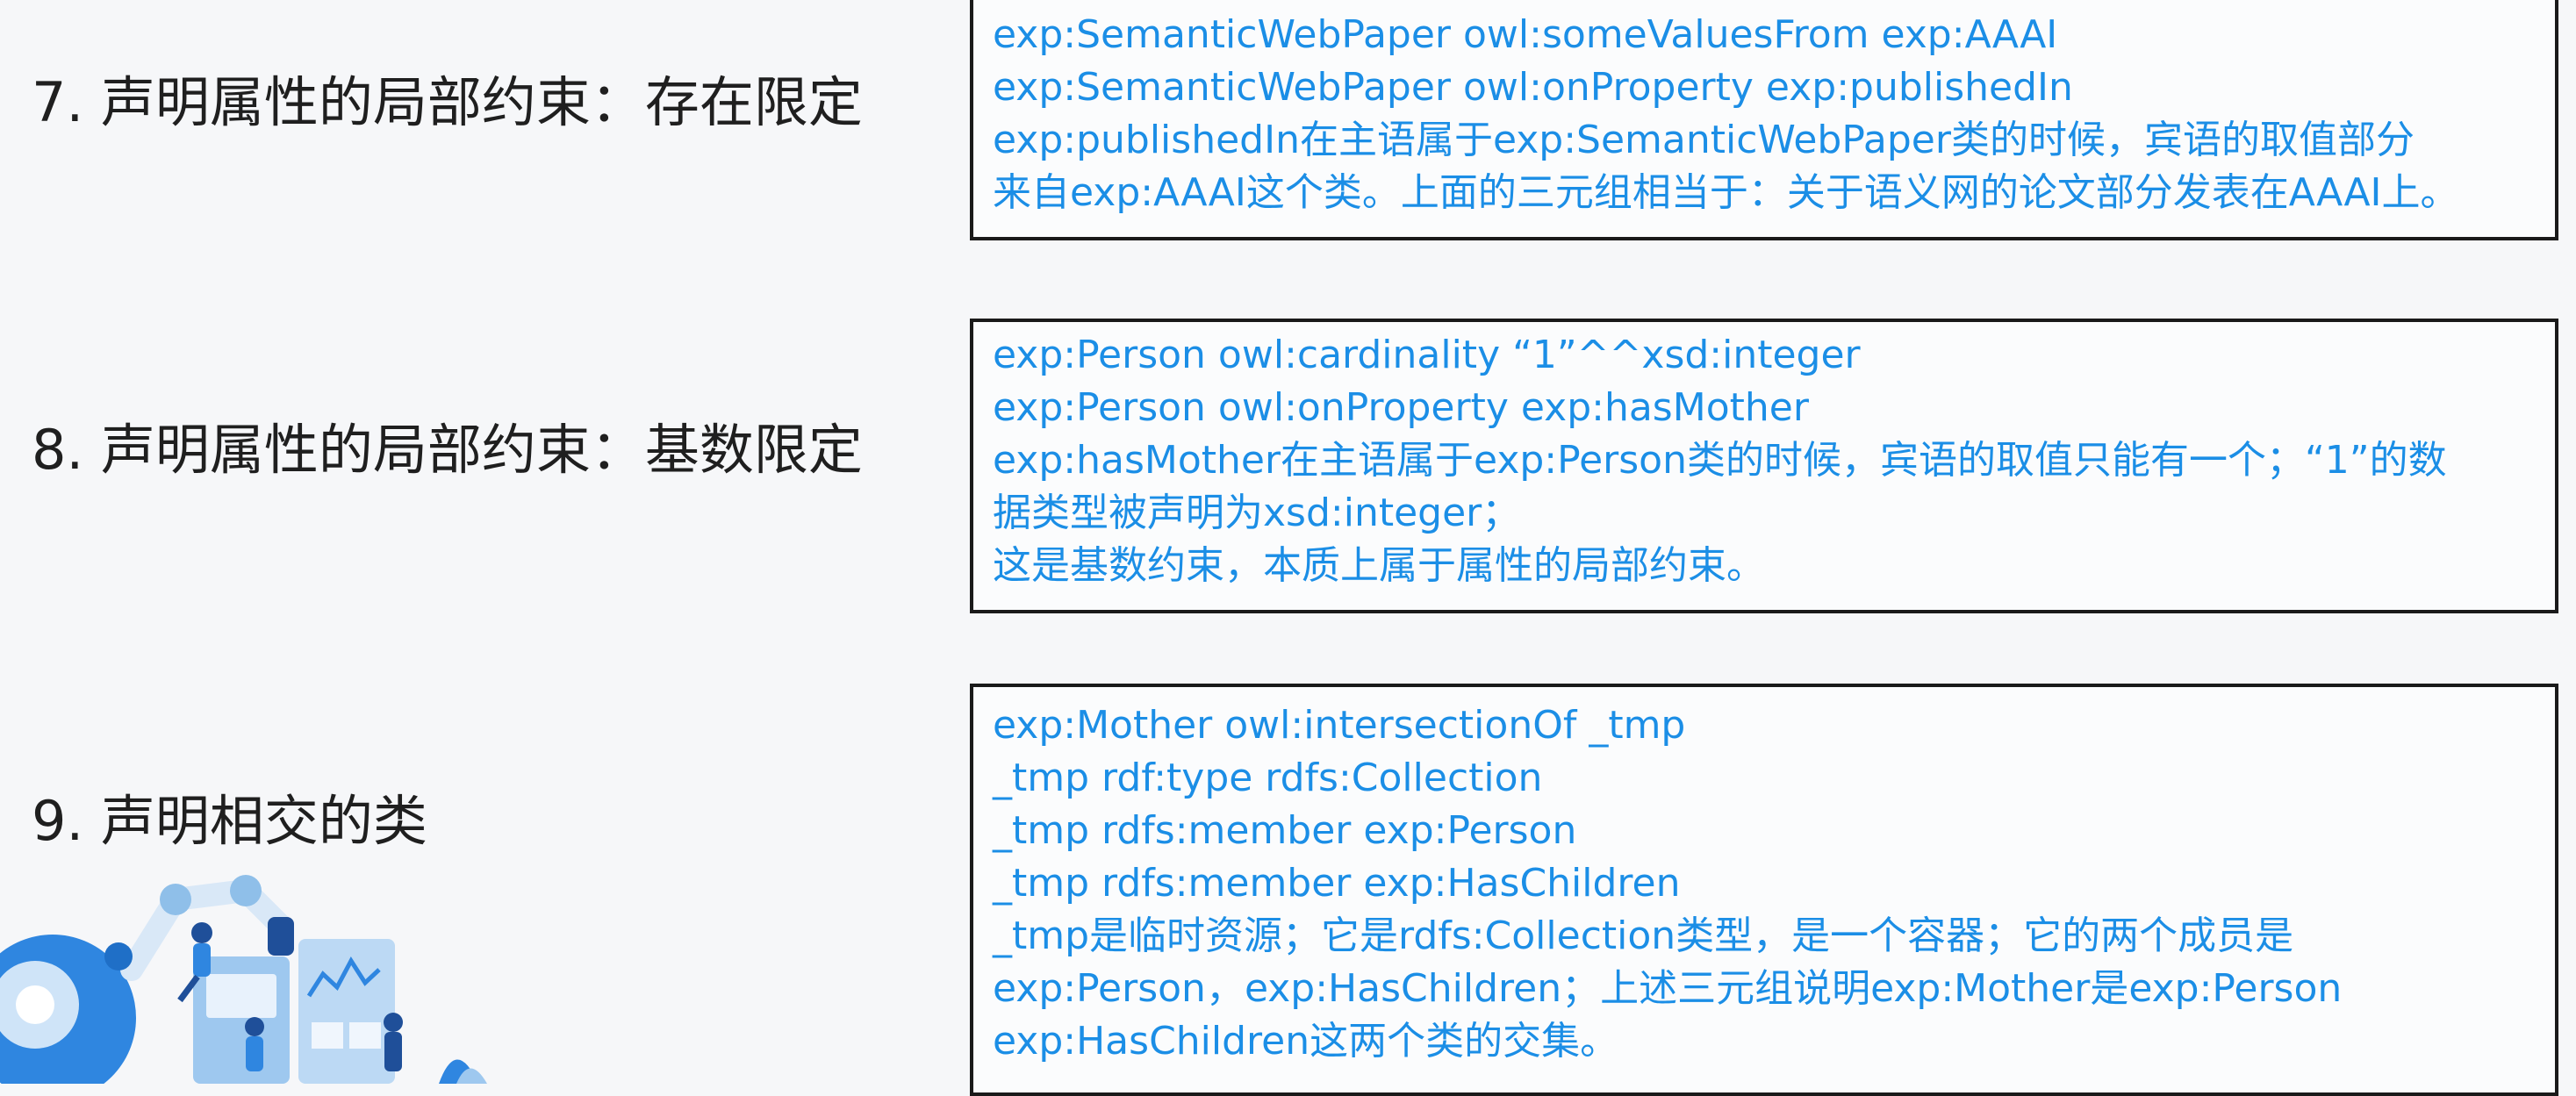  What do you see at coordinates (1379, 565) in the screenshot?
I see `section-8-line-5: 这是基数约束，本质上属于属性的局部约束。` at bounding box center [1379, 565].